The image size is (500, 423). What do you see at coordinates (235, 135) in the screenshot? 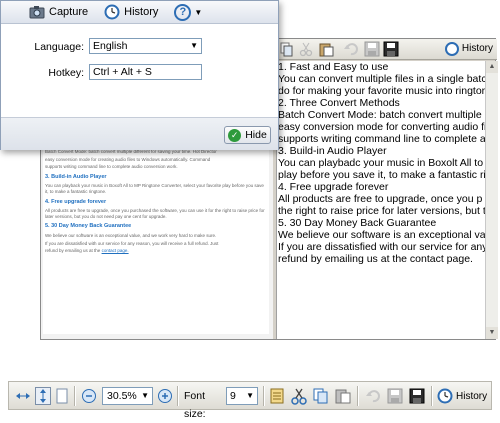
I see `check-icon: ✓` at bounding box center [235, 135].